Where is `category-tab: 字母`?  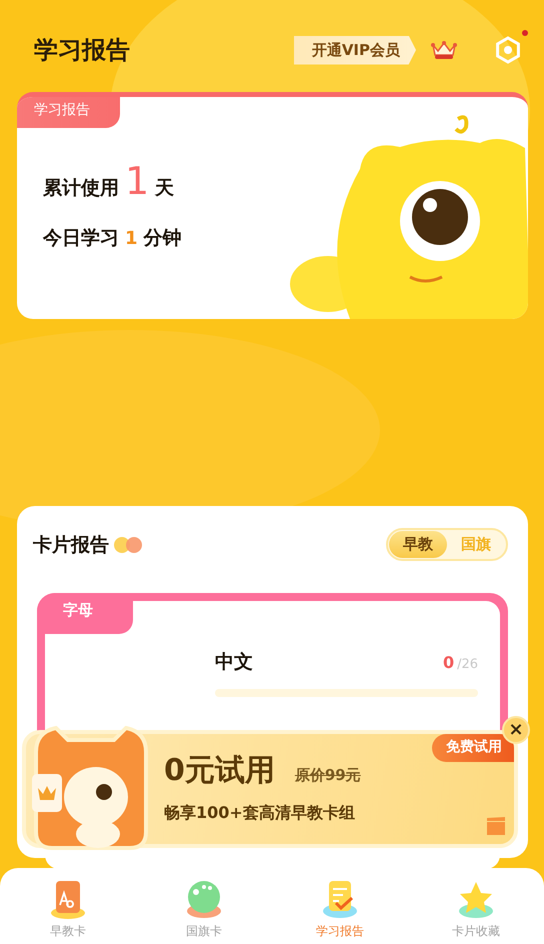 category-tab: 字母 is located at coordinates (85, 613).